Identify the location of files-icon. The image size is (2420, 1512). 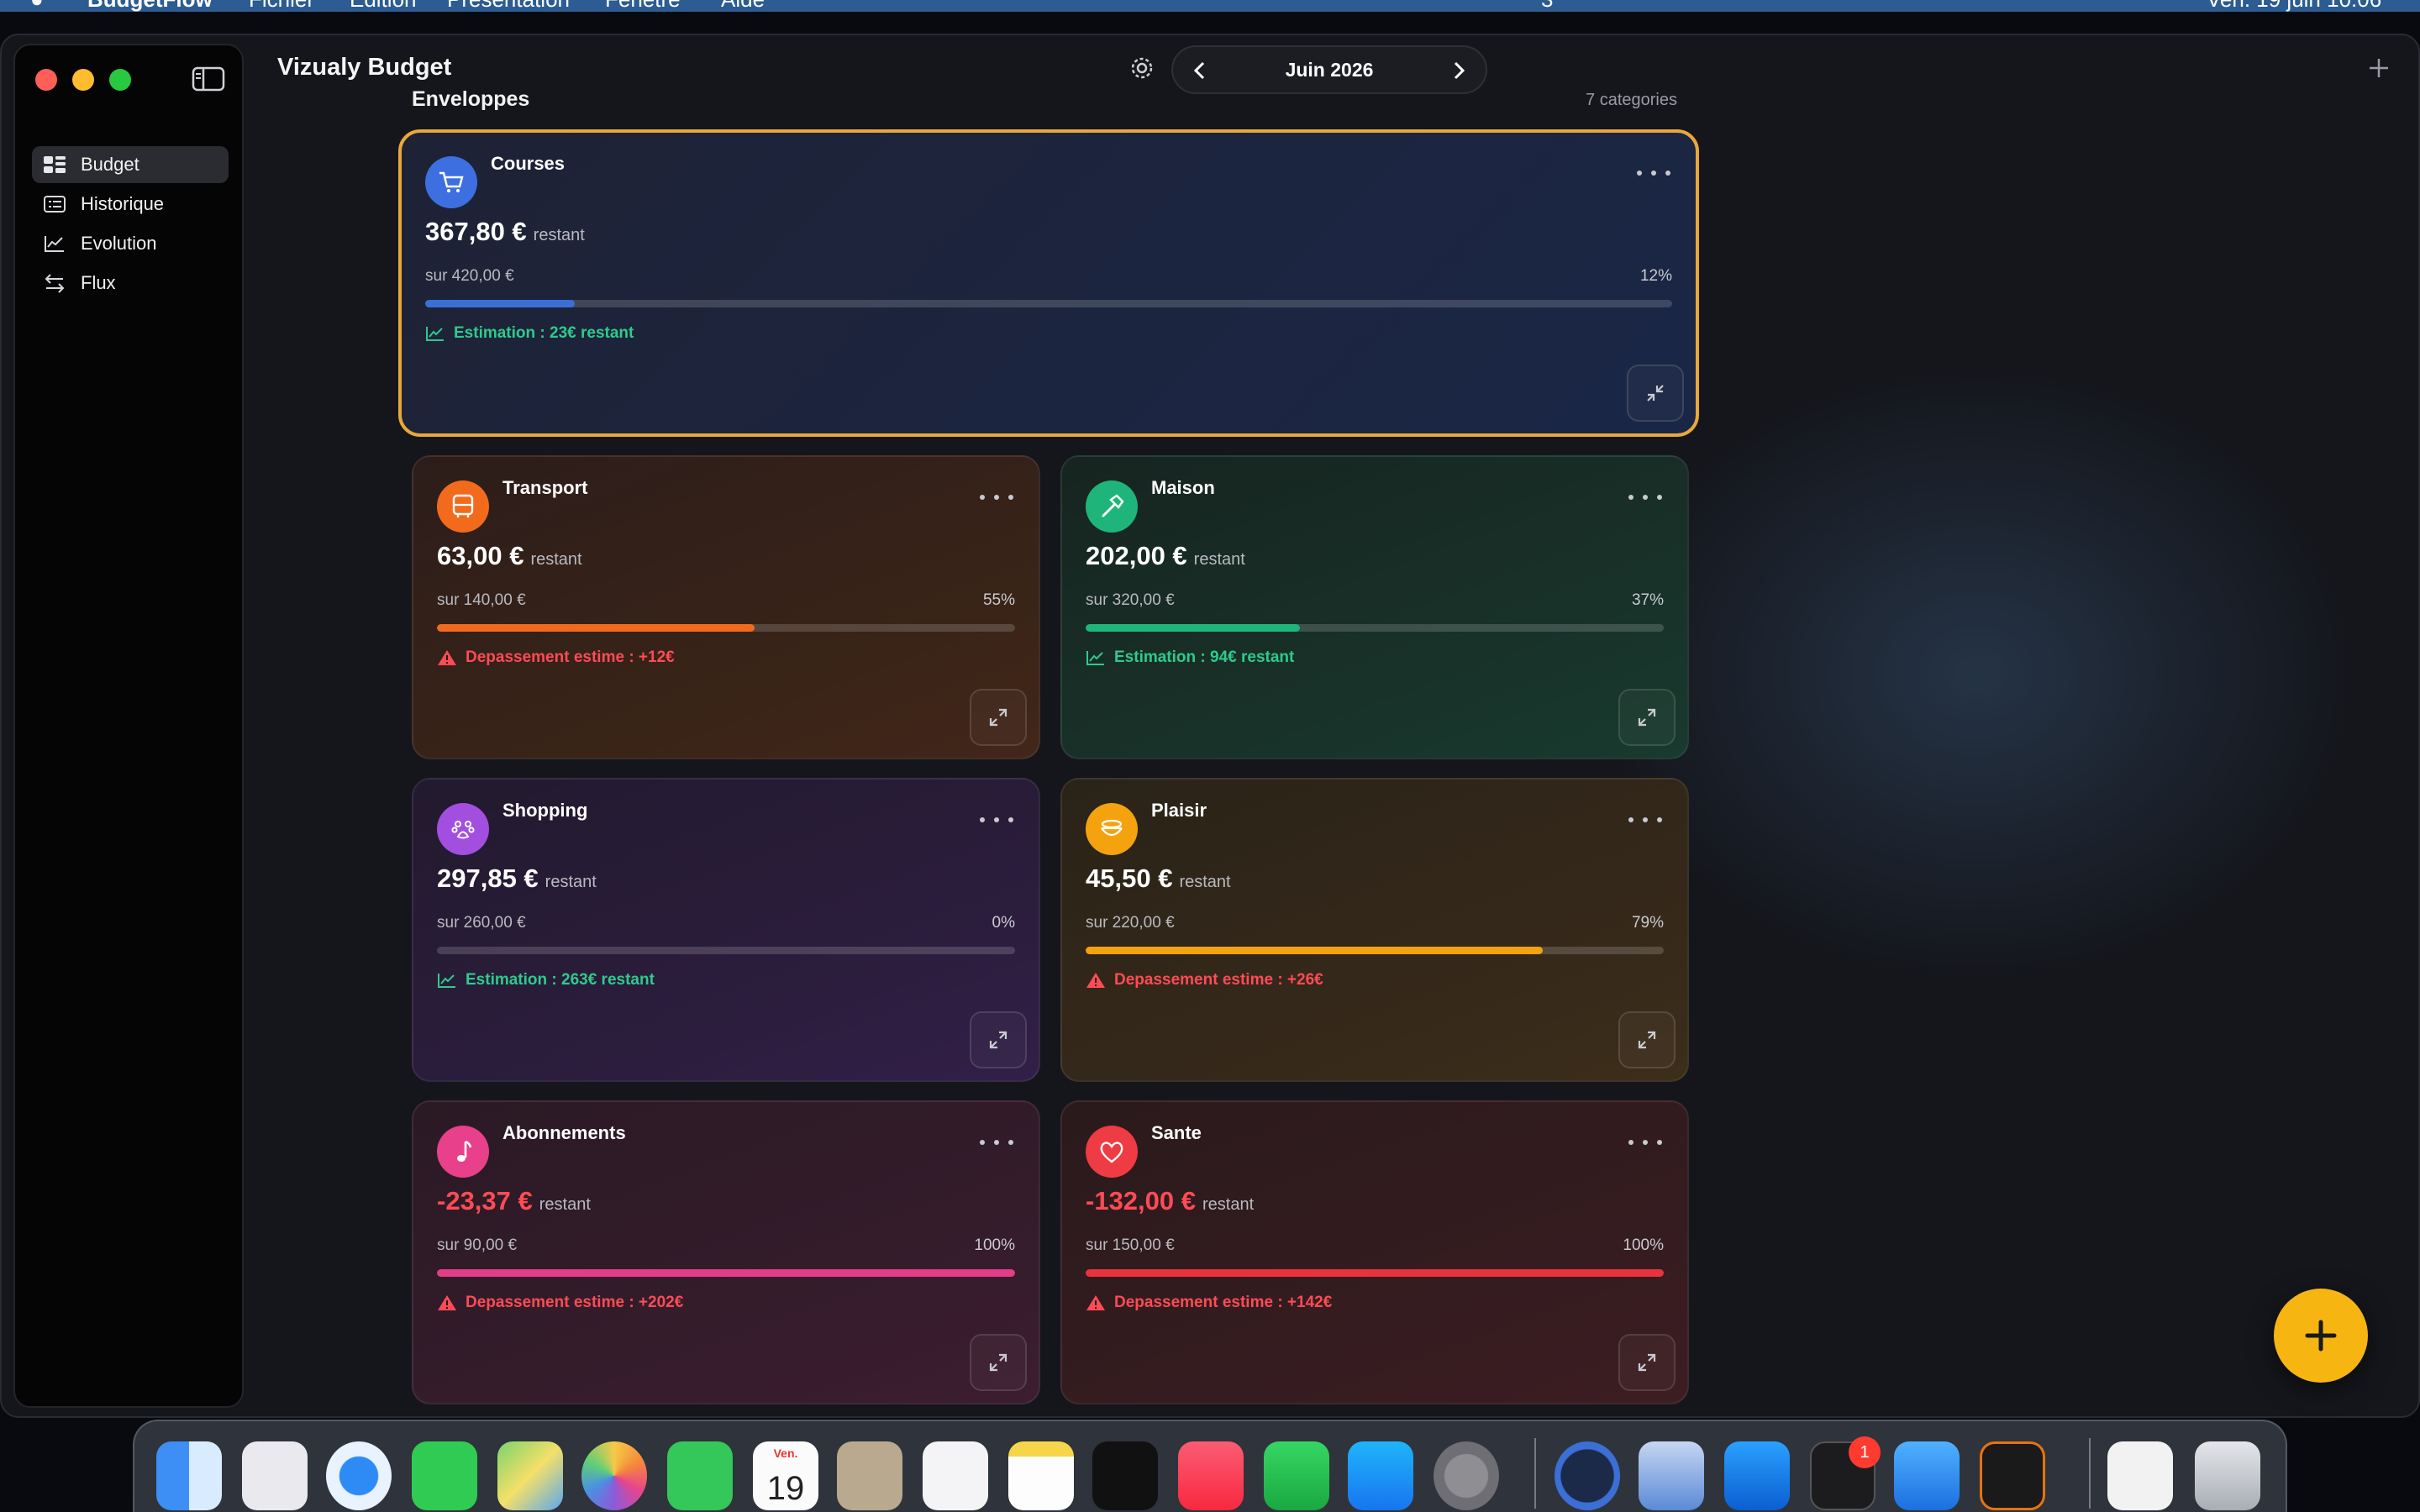
(1927, 1475).